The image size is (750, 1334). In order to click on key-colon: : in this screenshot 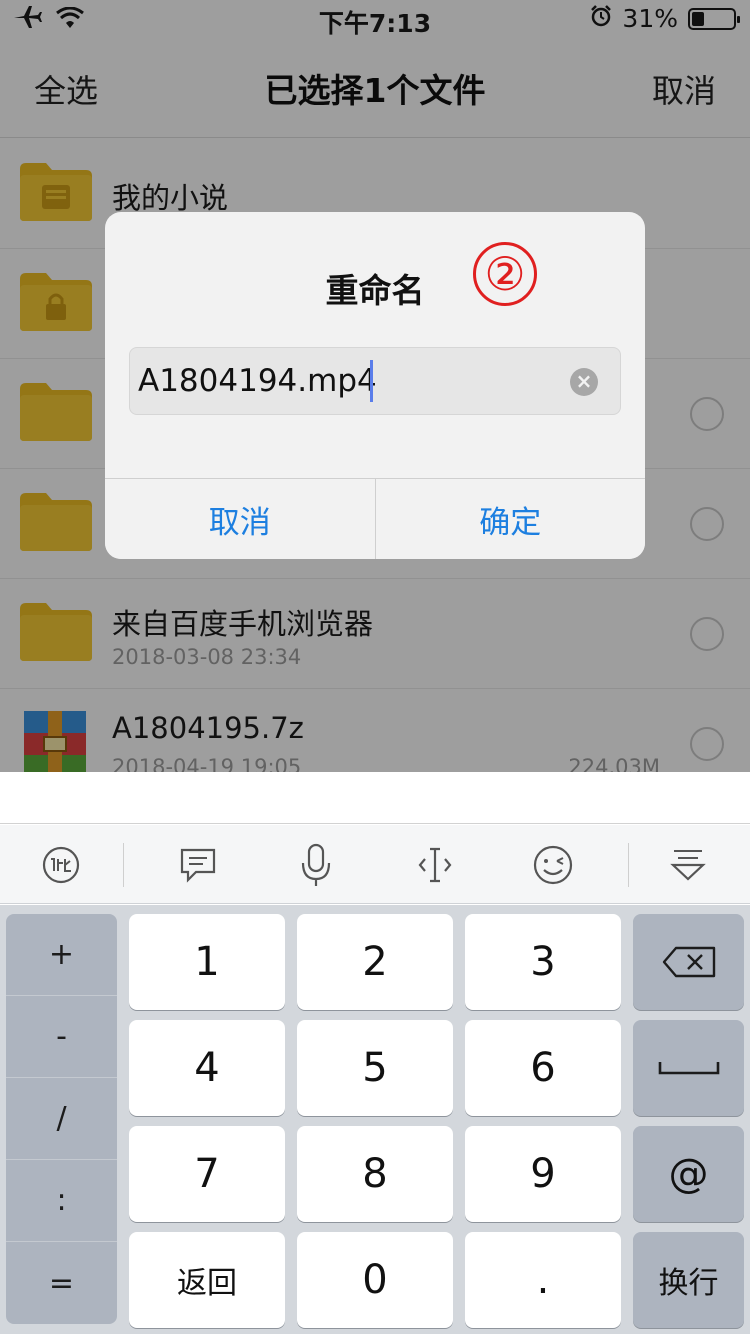, I will do `click(61, 1201)`.